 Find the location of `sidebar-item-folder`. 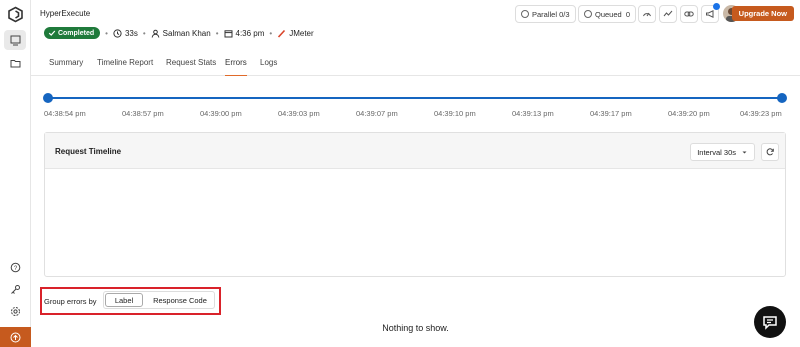

sidebar-item-folder is located at coordinates (15, 63).